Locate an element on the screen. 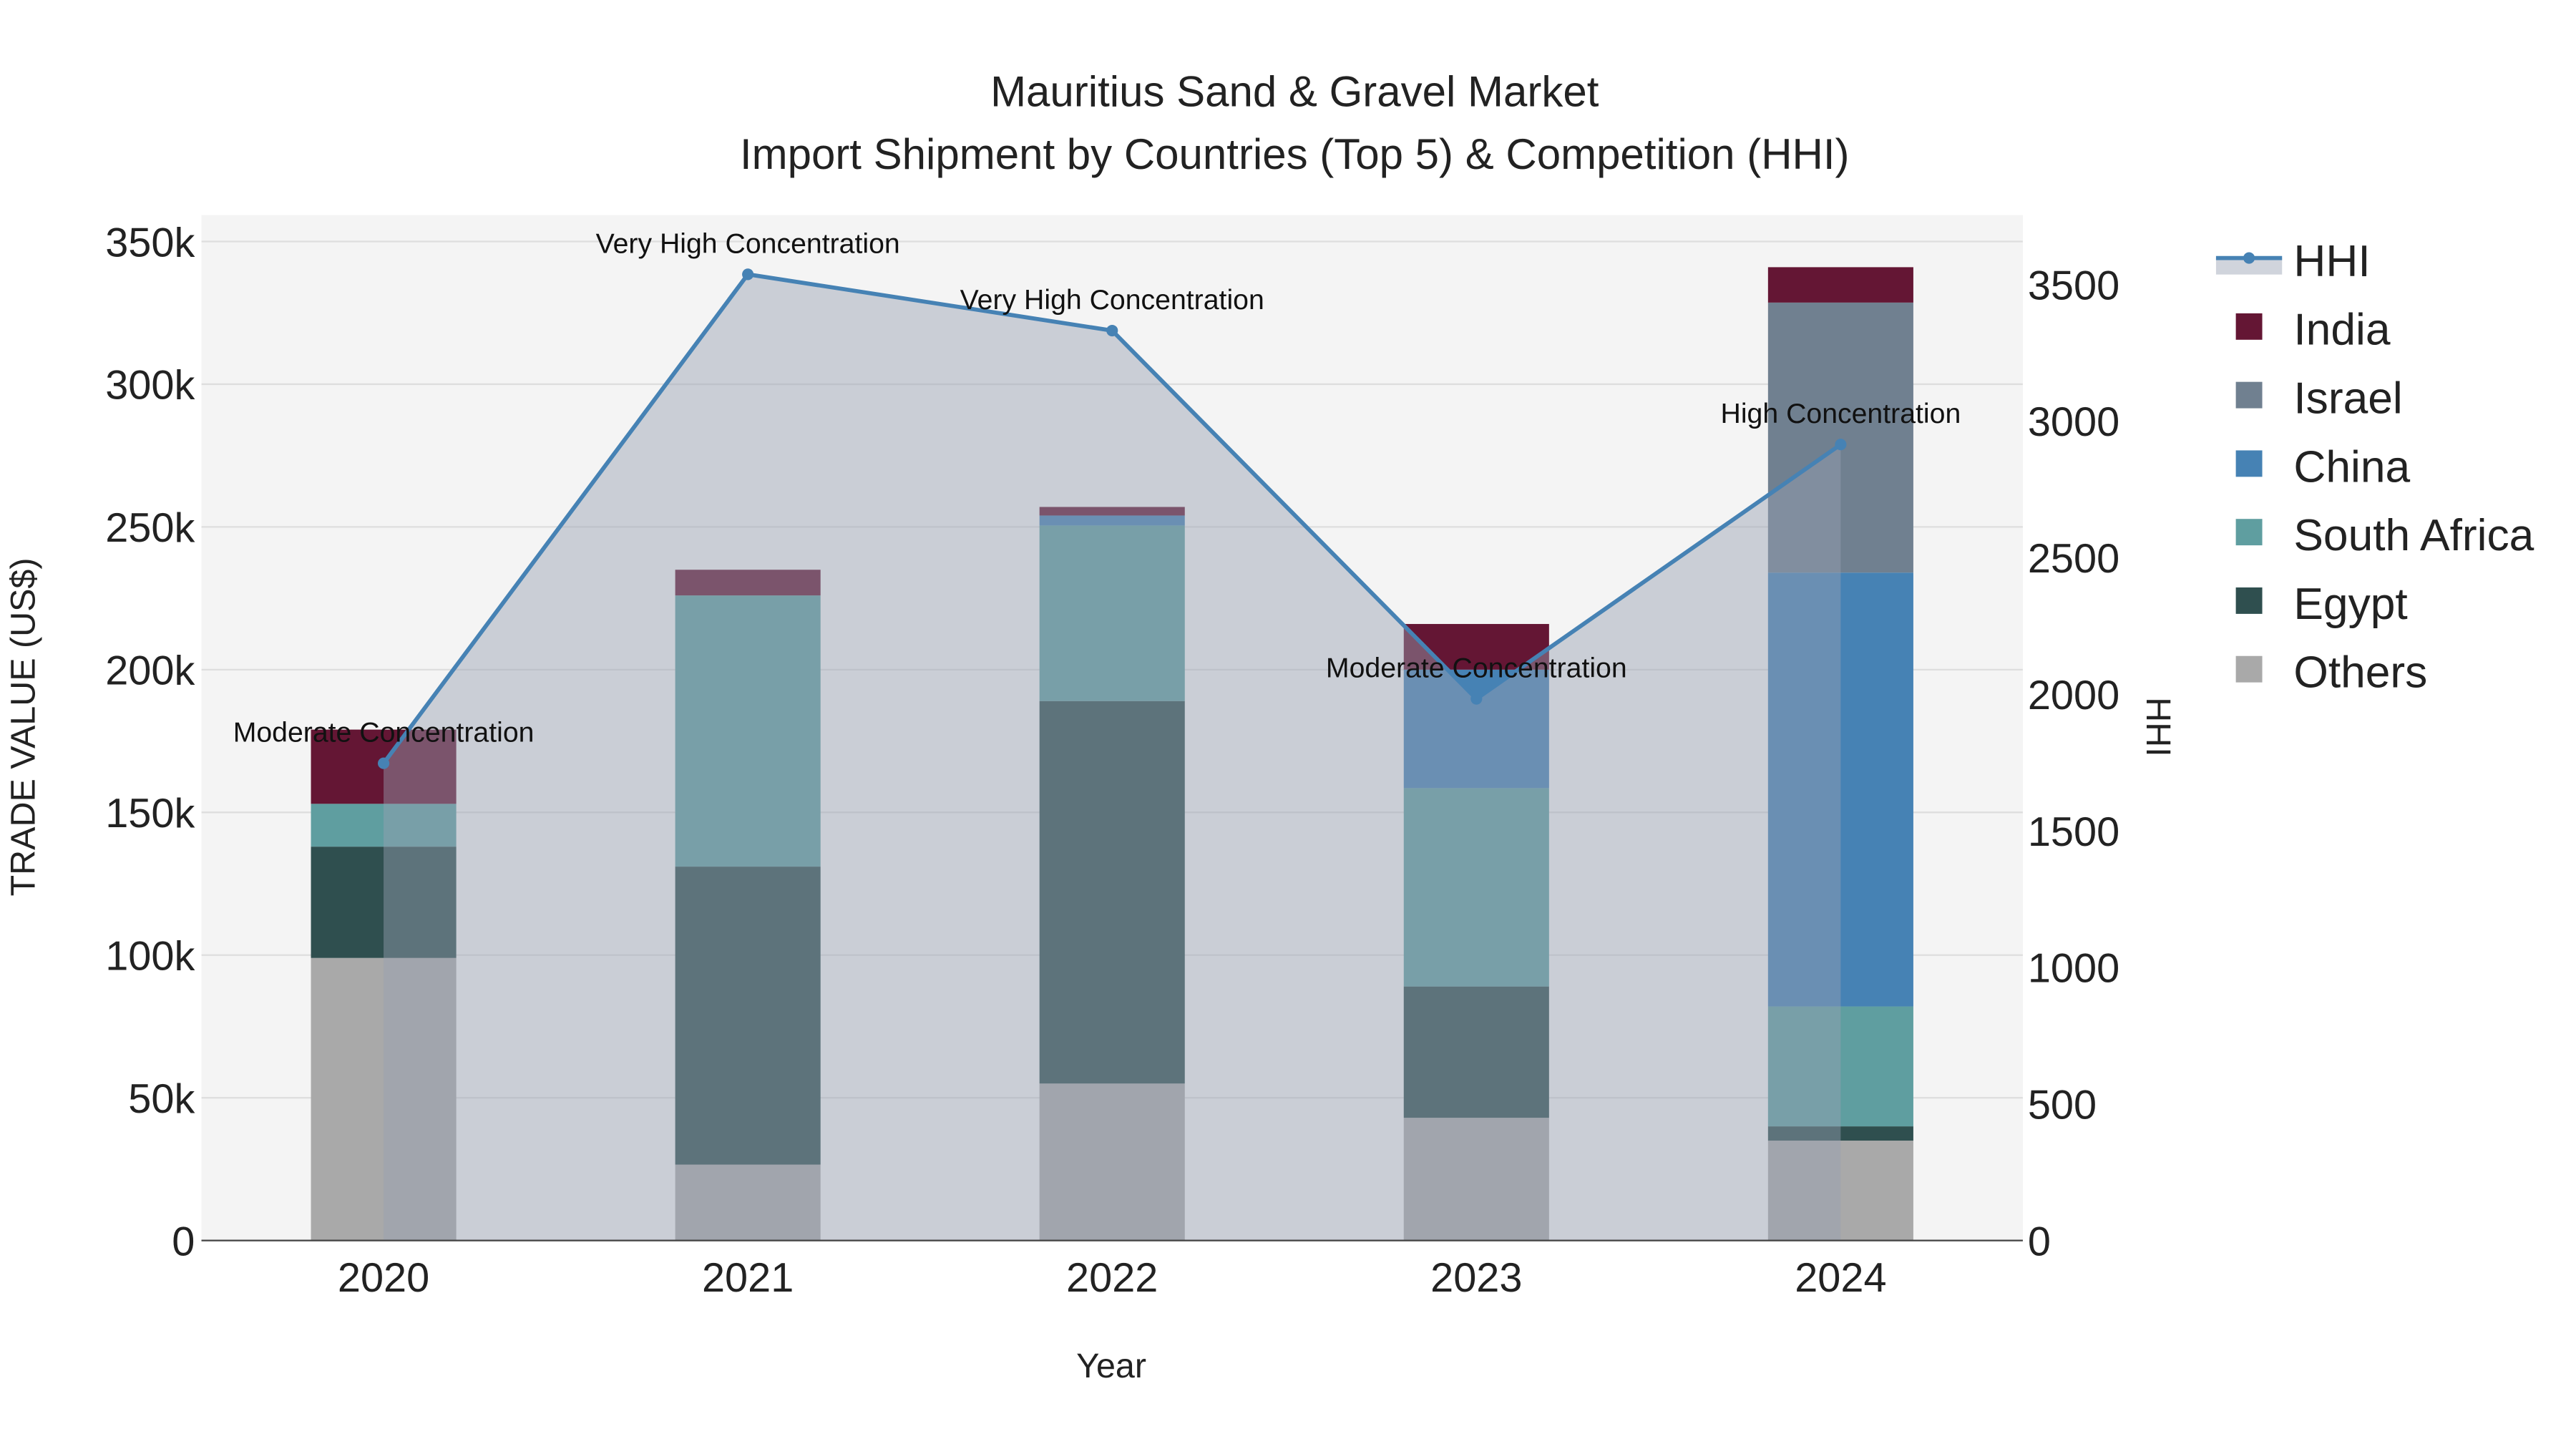 Image resolution: width=2576 pixels, height=1449 pixels. x-tick-label: 2021 is located at coordinates (748, 1278).